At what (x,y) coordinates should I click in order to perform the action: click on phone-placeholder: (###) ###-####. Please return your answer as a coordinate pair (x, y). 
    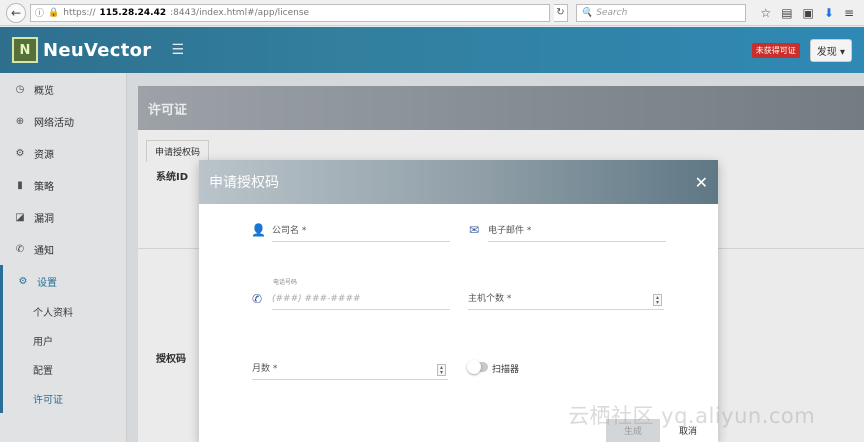
    Looking at the image, I should click on (316, 299).